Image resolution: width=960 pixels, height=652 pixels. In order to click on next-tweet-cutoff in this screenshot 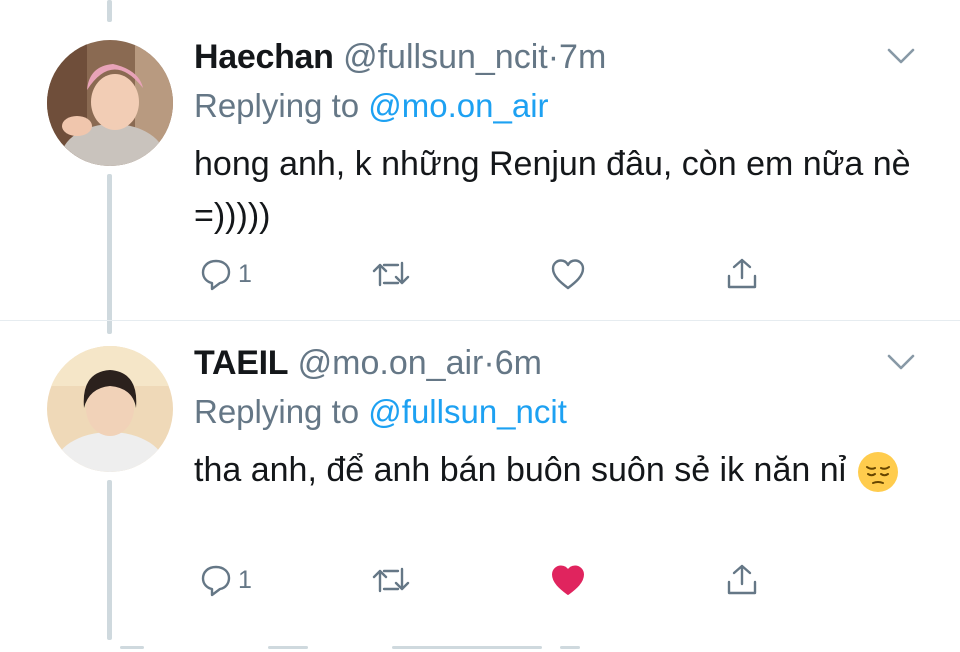, I will do `click(480, 649)`.